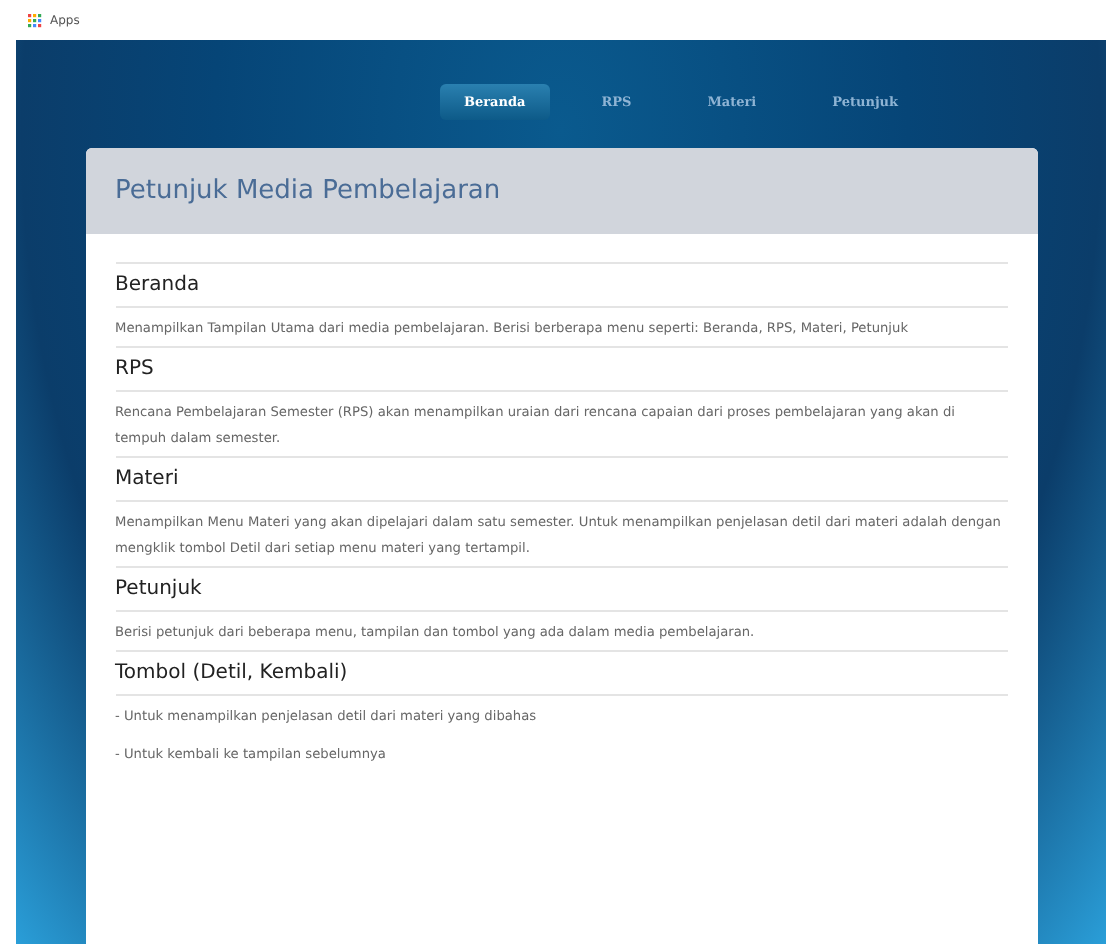  Describe the element at coordinates (308, 191) in the screenshot. I see `card-title: Petunjuk Media Pembelajaran` at that location.